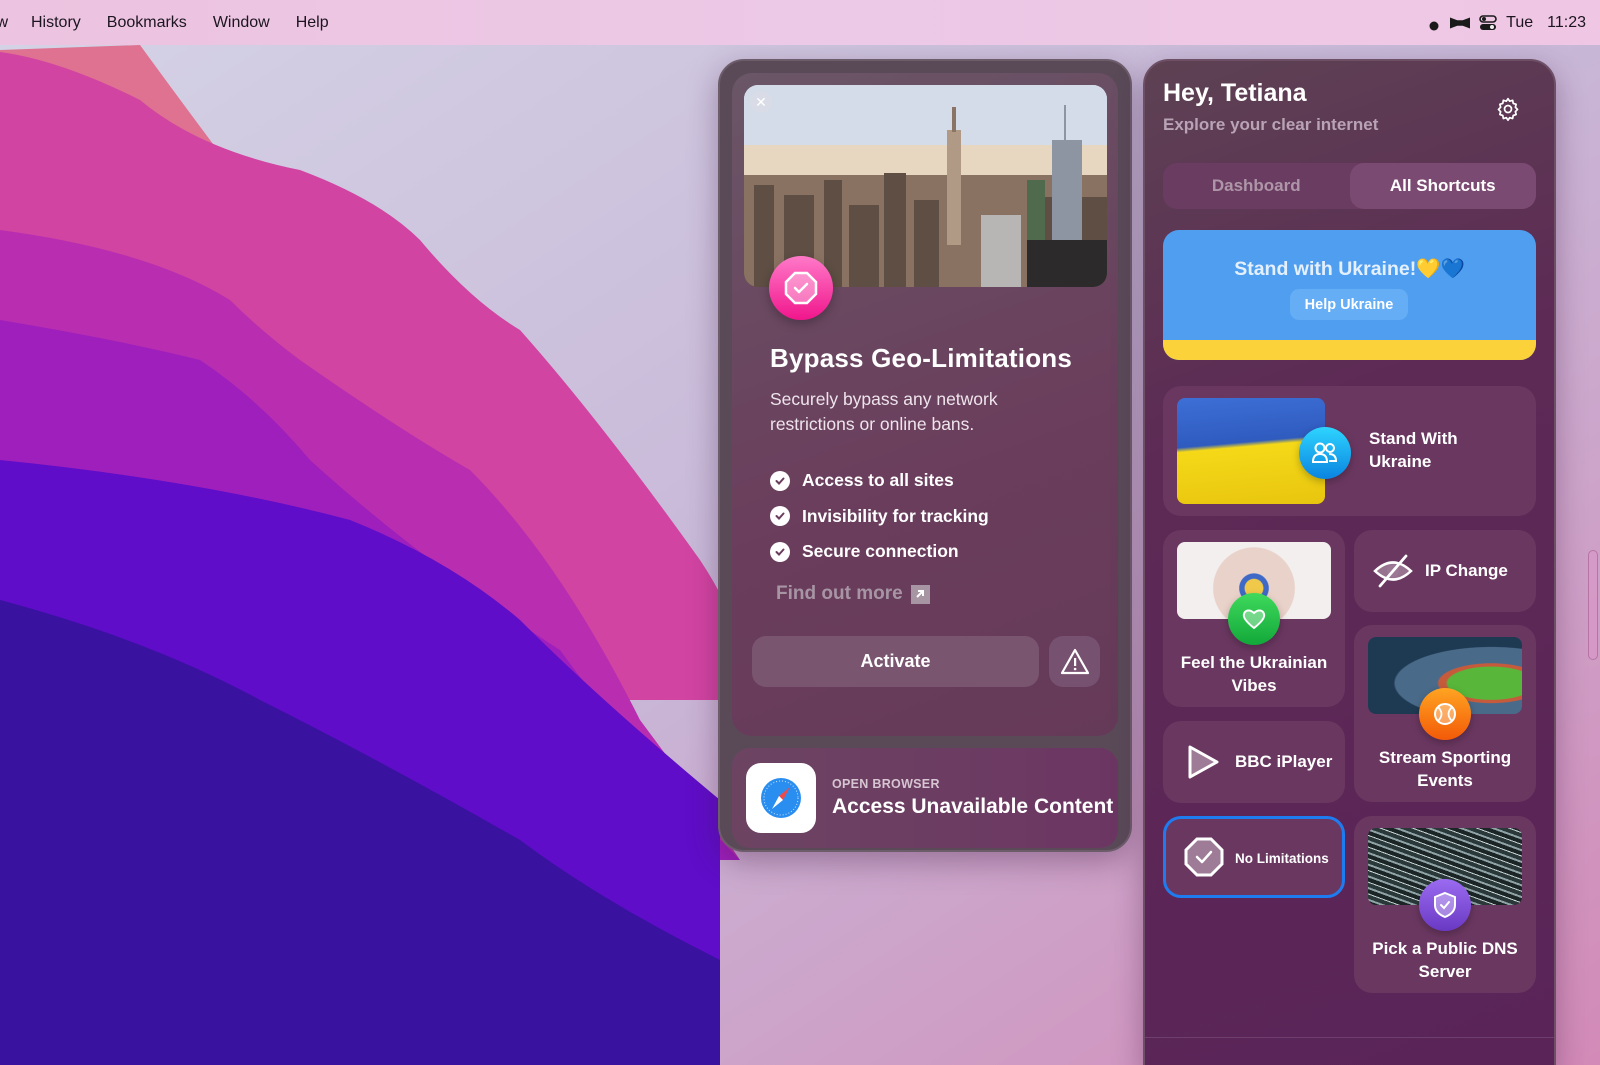 This screenshot has width=1600, height=1065. What do you see at coordinates (1271, 124) in the screenshot?
I see `subtitle: Explore your clear internet` at bounding box center [1271, 124].